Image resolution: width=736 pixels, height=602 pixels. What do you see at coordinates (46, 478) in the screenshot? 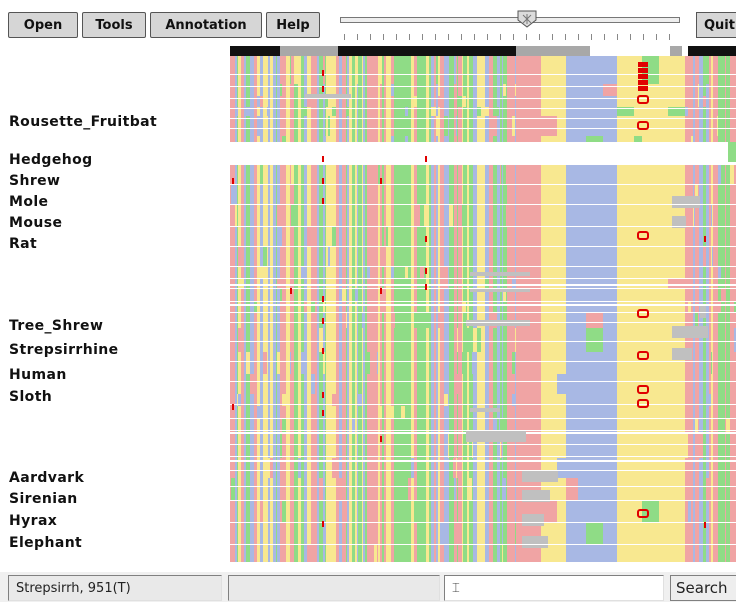
I see `species-label: Aardvark` at bounding box center [46, 478].